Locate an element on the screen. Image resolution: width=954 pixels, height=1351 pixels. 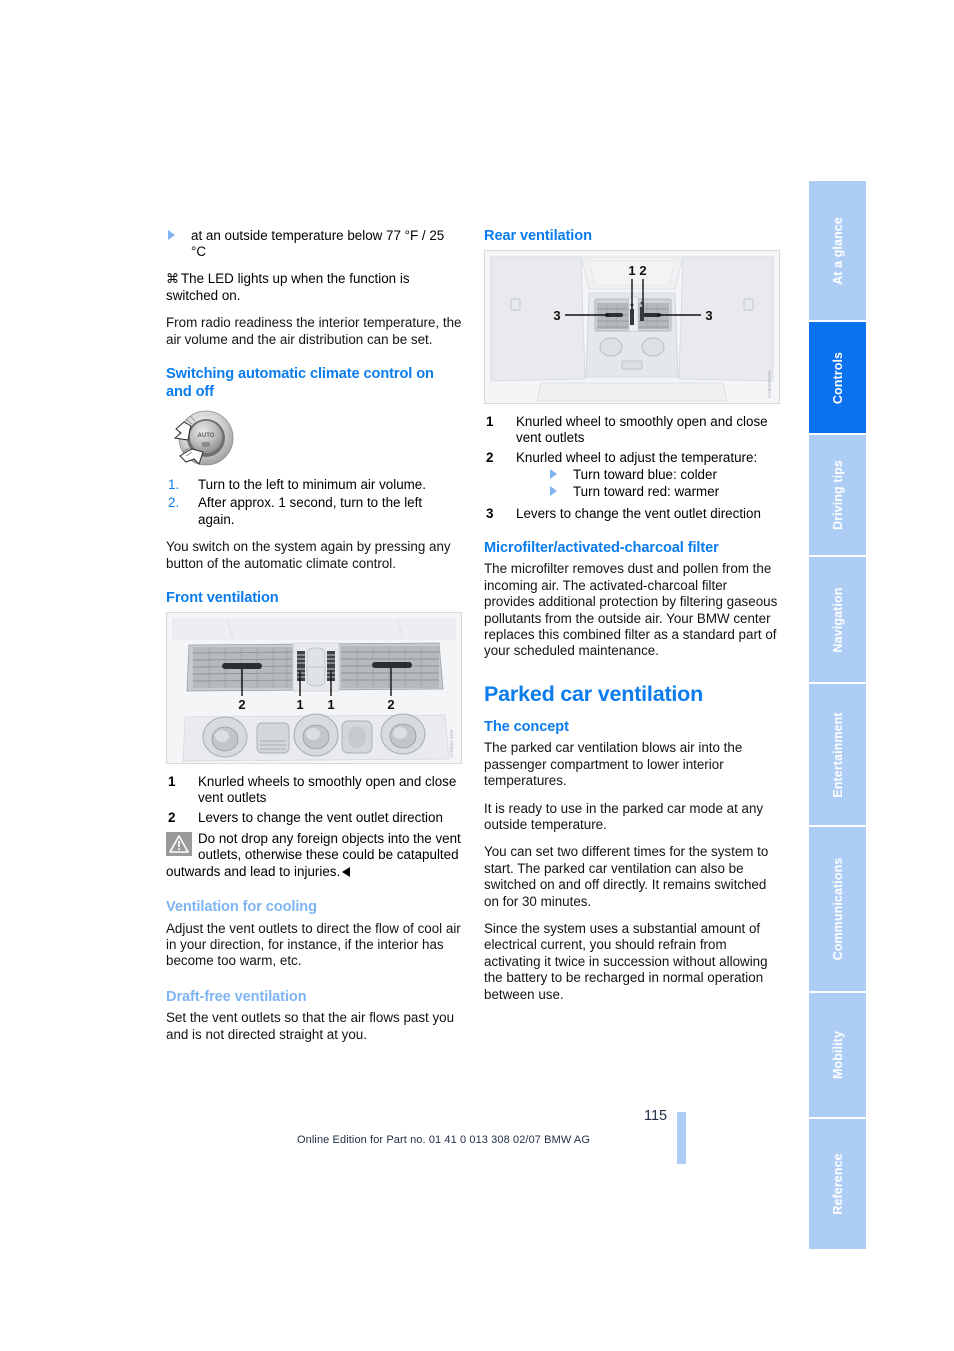
svg-text: AUTO is located at coordinates (206, 436).